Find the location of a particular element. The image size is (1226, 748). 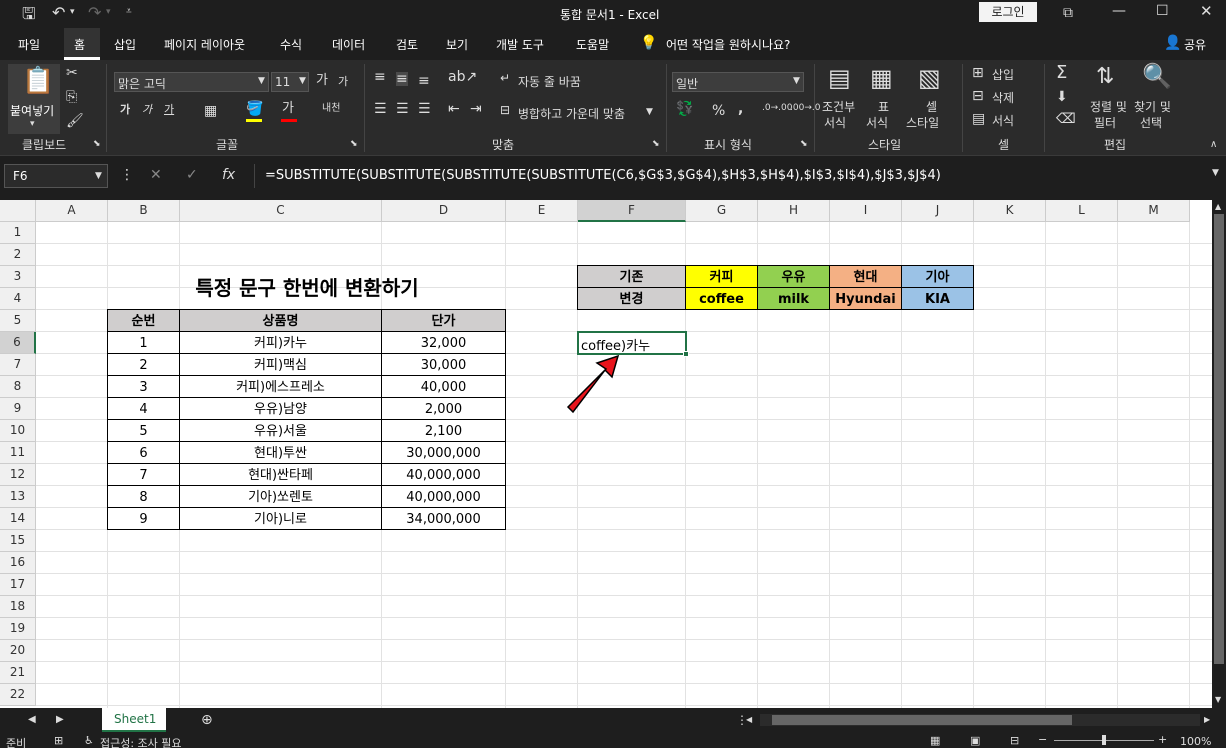

share-button: 공유 is located at coordinates (1195, 44).